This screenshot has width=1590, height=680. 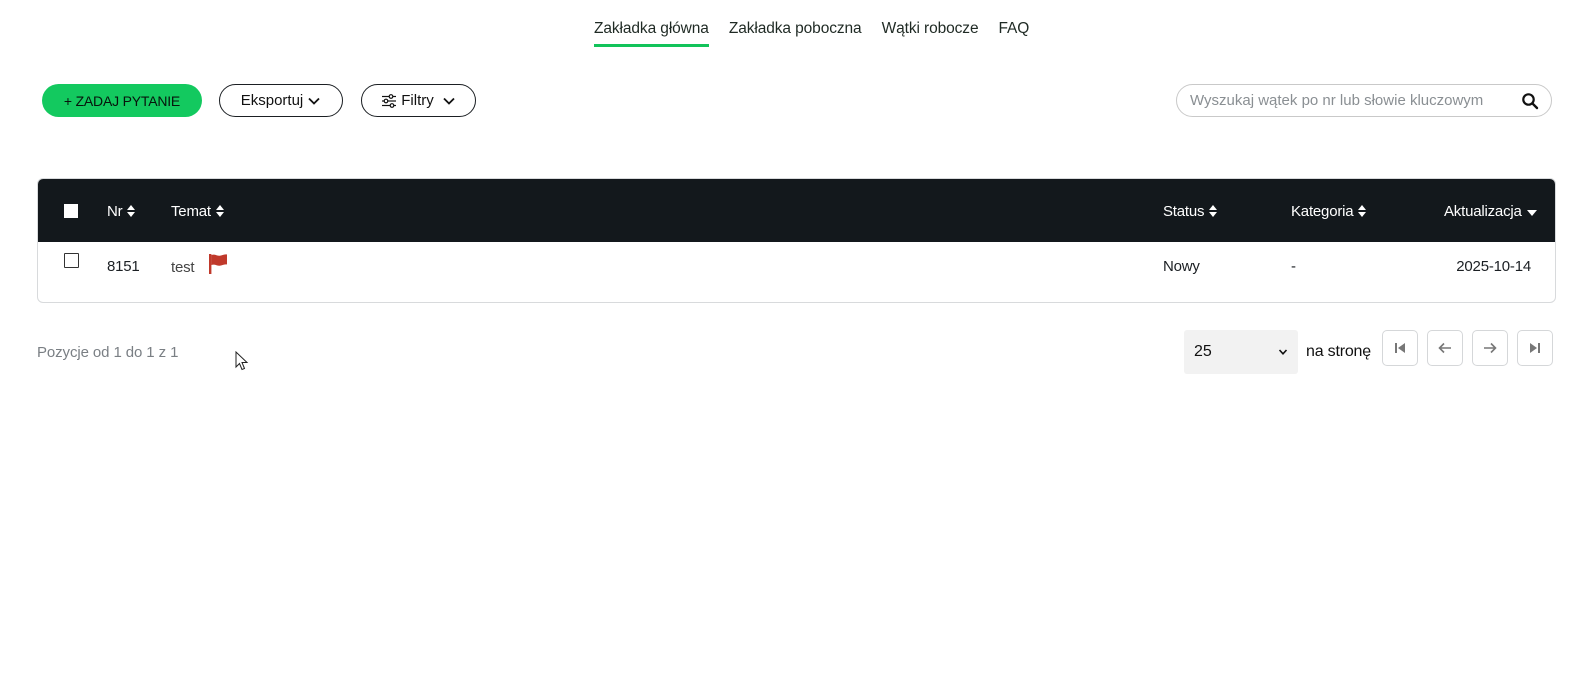 What do you see at coordinates (1493, 266) in the screenshot?
I see `cell-aktualizacja: 2025-10-14` at bounding box center [1493, 266].